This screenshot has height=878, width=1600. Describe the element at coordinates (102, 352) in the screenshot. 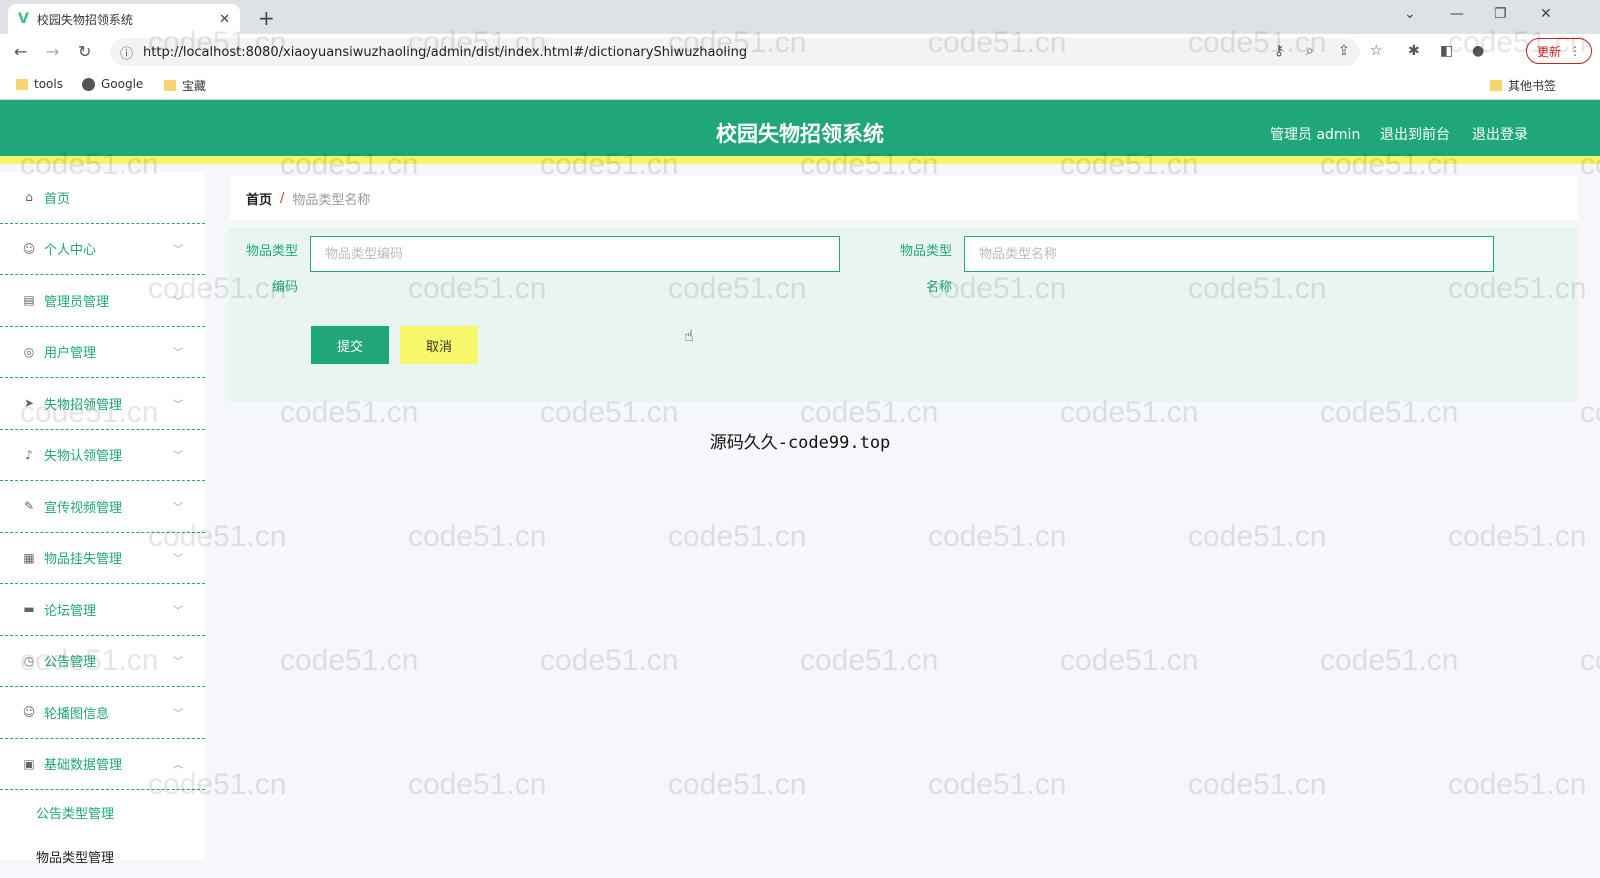

I see `sidebar-item: ◎ 用户管理 ﹀` at that location.